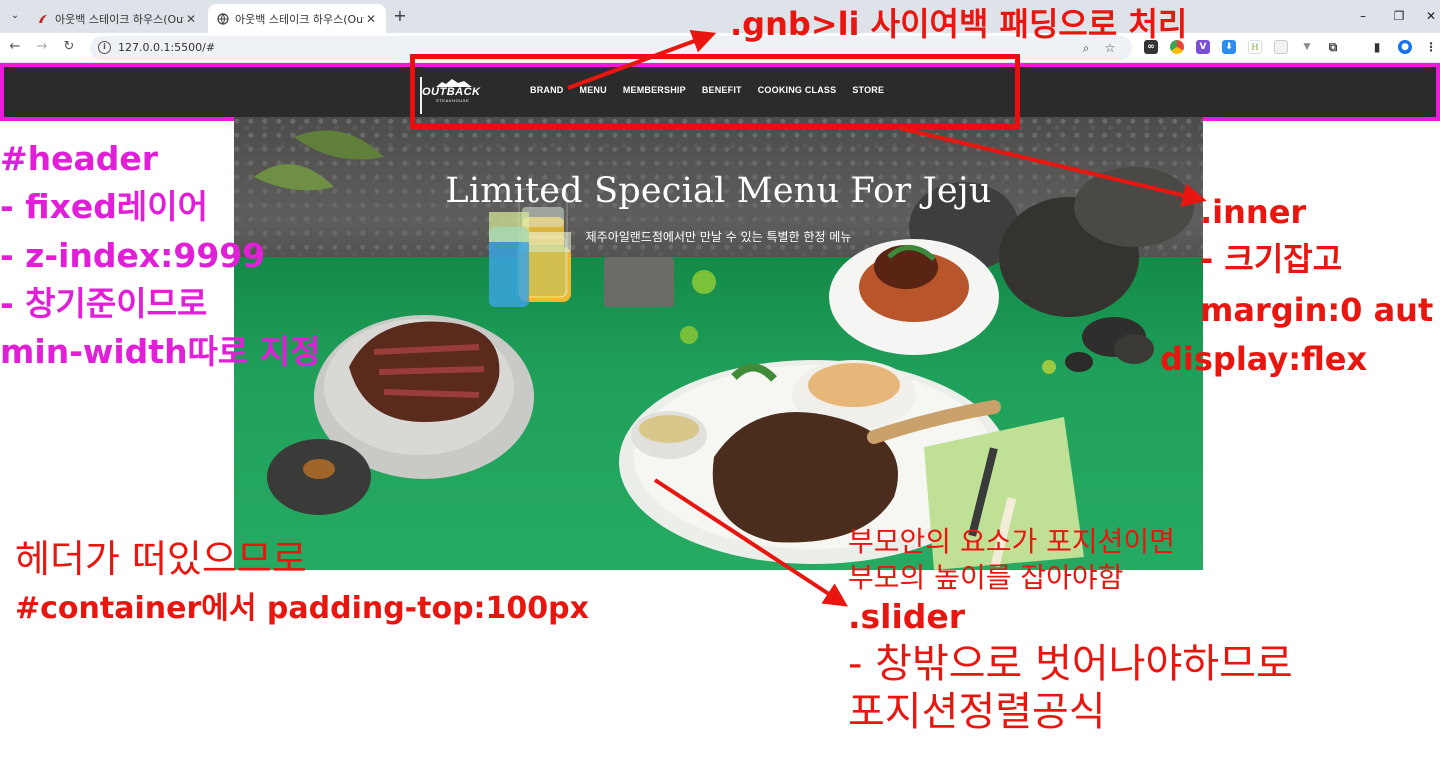 This screenshot has height=779, width=1440. What do you see at coordinates (79, 158) in the screenshot?
I see `header-note-title: #header` at bounding box center [79, 158].